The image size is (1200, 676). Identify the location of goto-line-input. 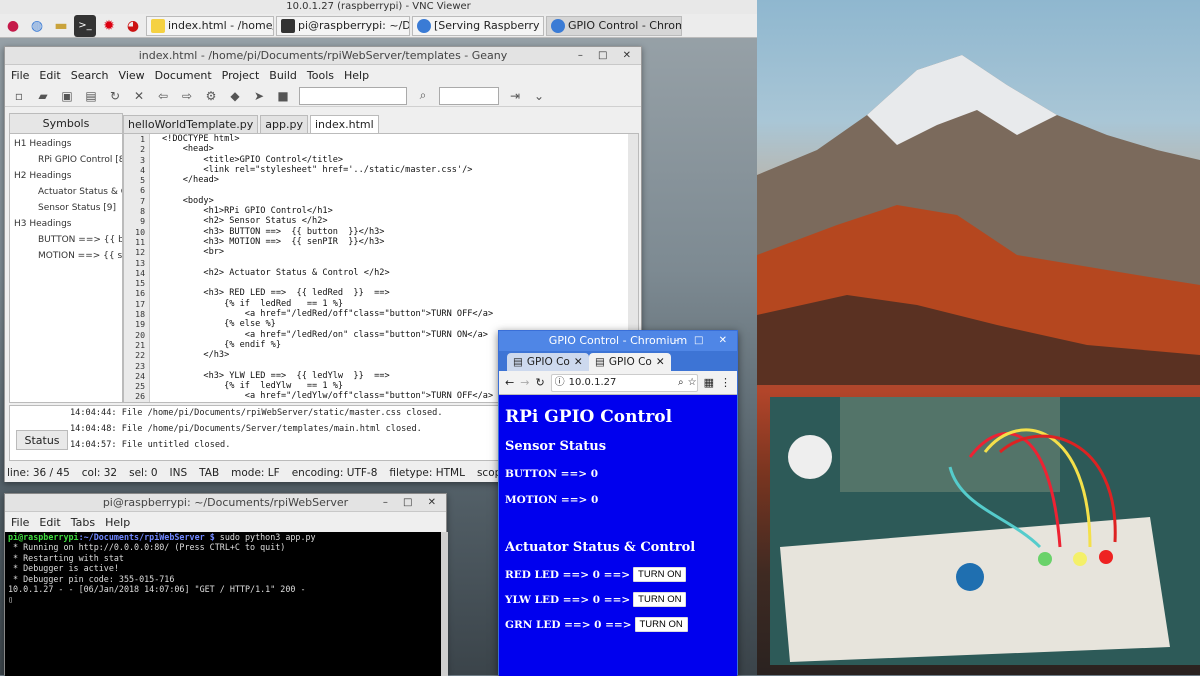
(469, 95).